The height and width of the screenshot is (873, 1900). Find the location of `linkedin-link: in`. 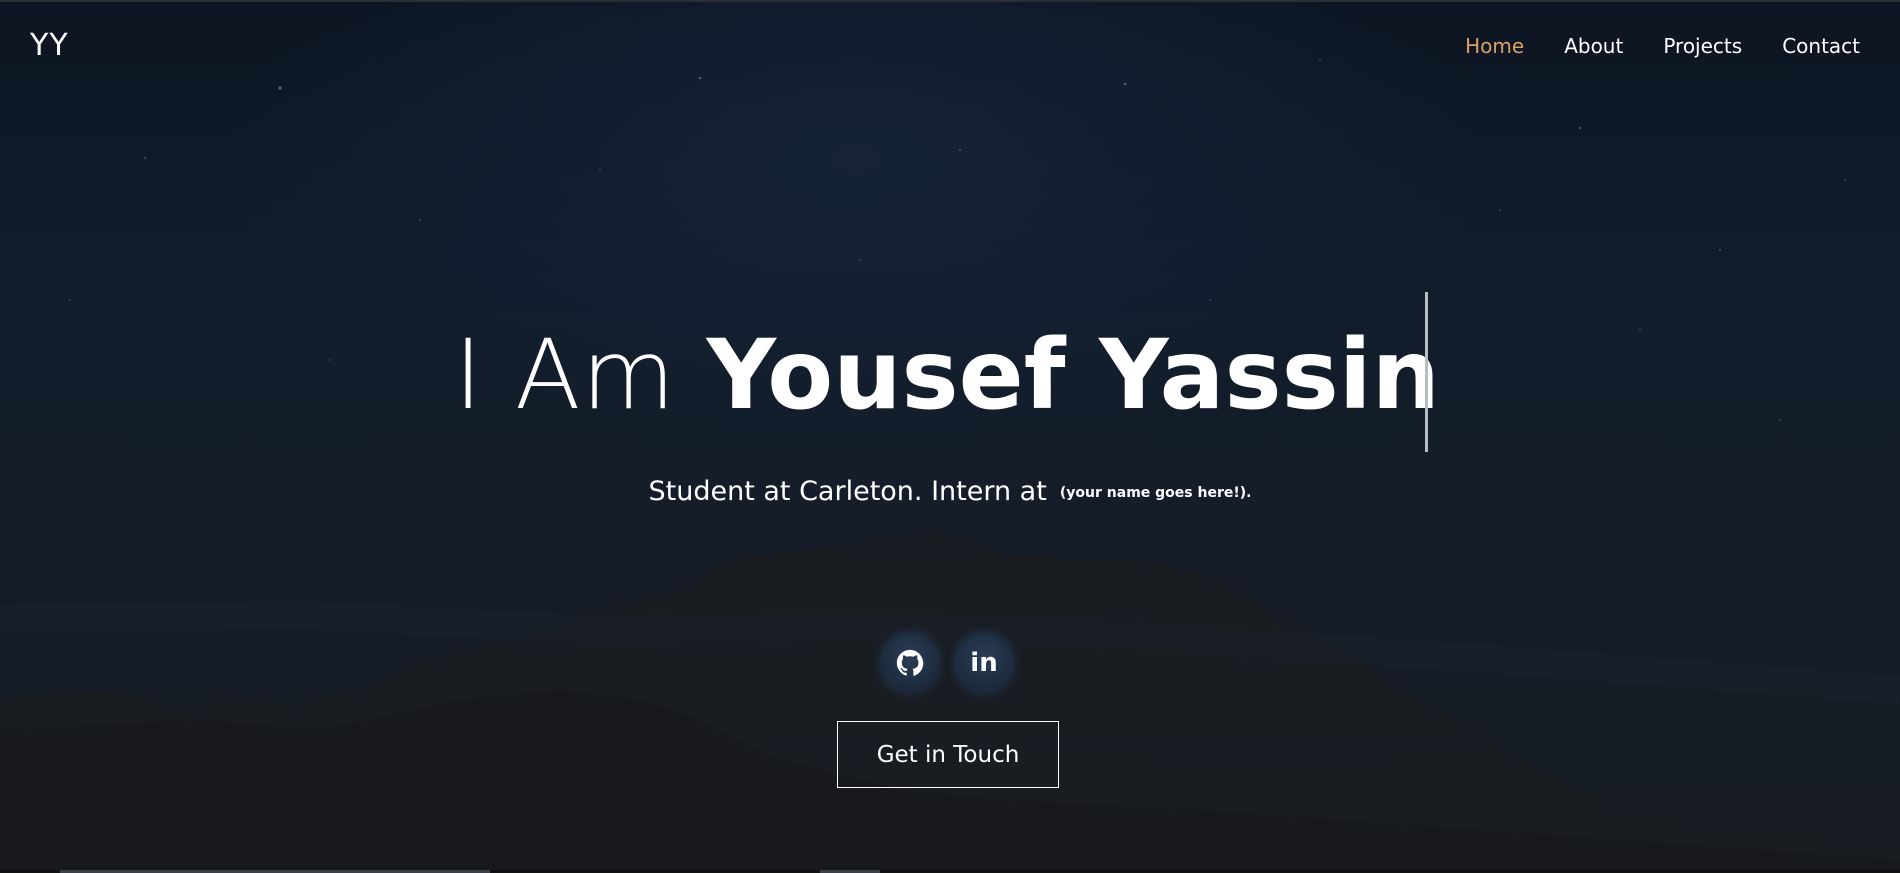

linkedin-link: in is located at coordinates (984, 663).